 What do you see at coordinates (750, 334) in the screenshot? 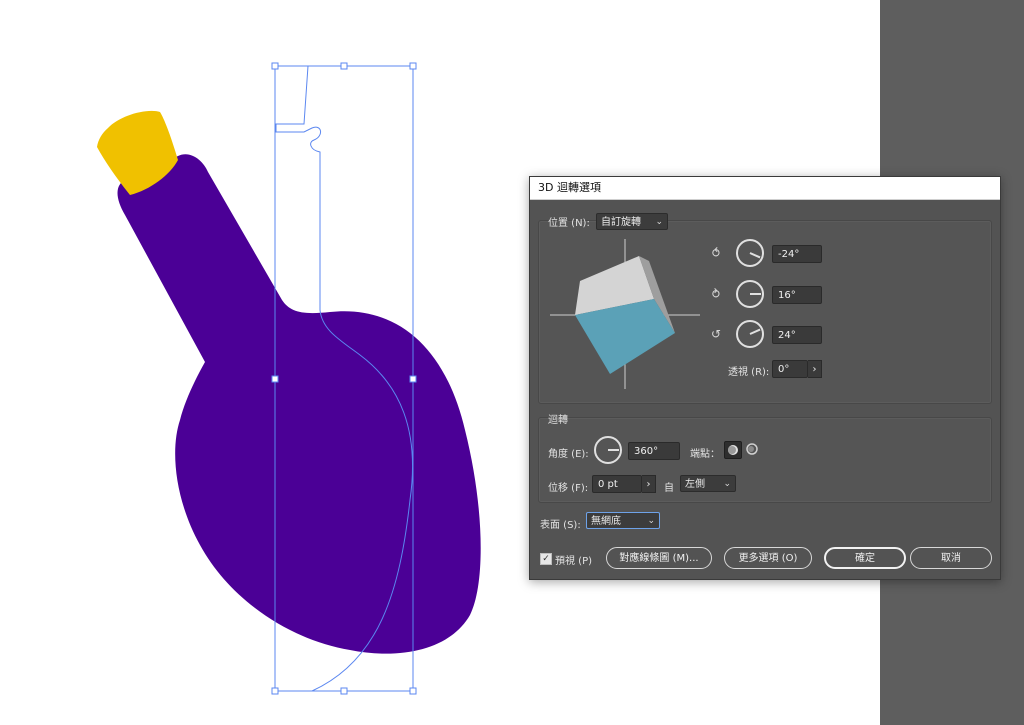
I see `rotate-z-dial` at bounding box center [750, 334].